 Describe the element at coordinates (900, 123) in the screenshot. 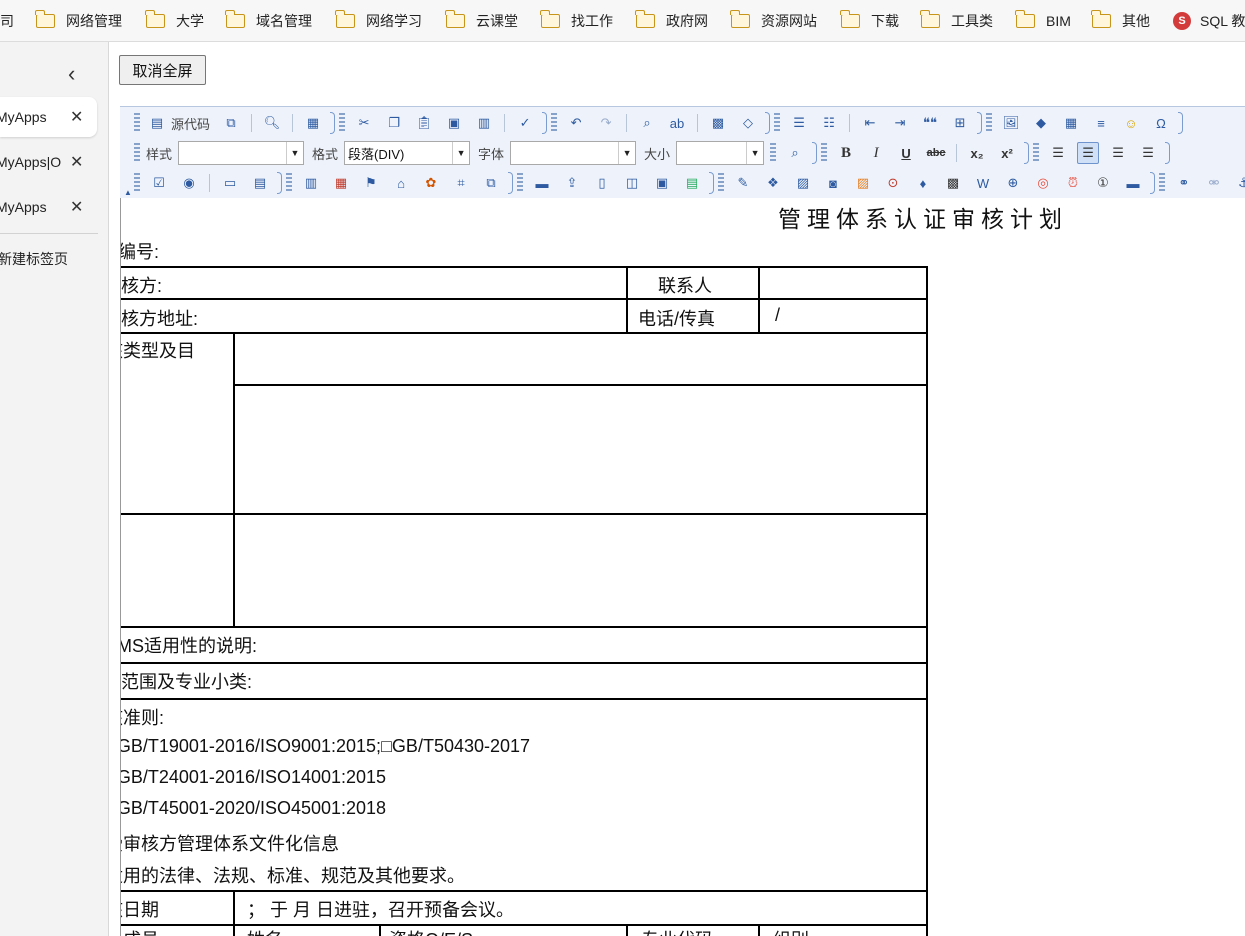

I see `indent-icon: ⇥` at that location.